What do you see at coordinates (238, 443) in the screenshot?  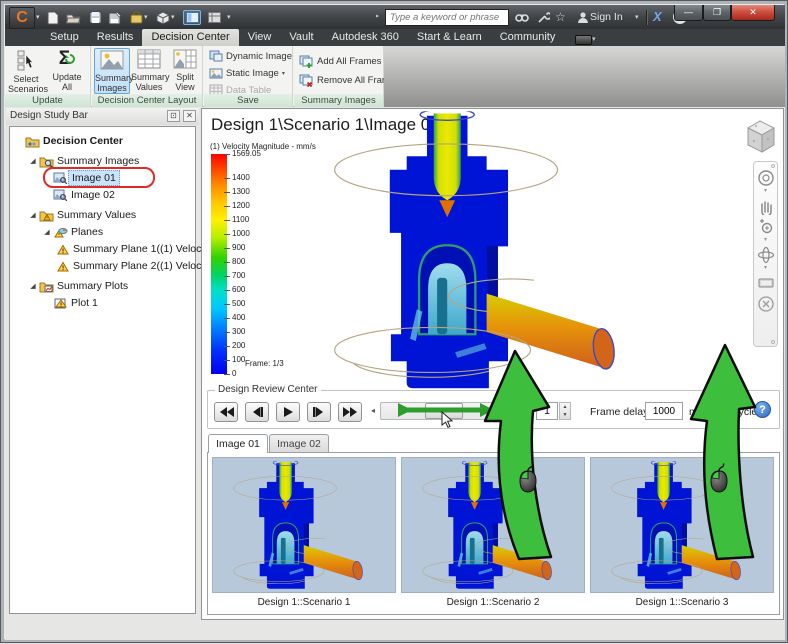 I see `gallery-tab-image-01: Image 01` at bounding box center [238, 443].